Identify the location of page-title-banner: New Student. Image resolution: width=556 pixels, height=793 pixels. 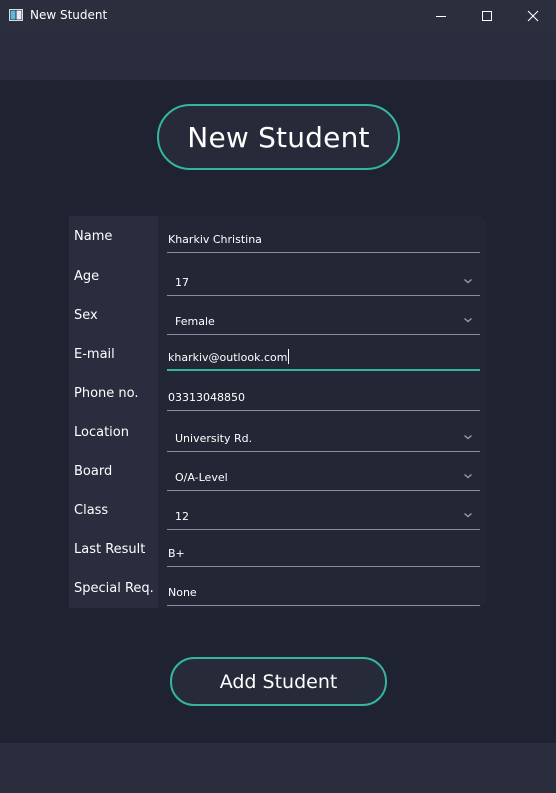
(278, 137).